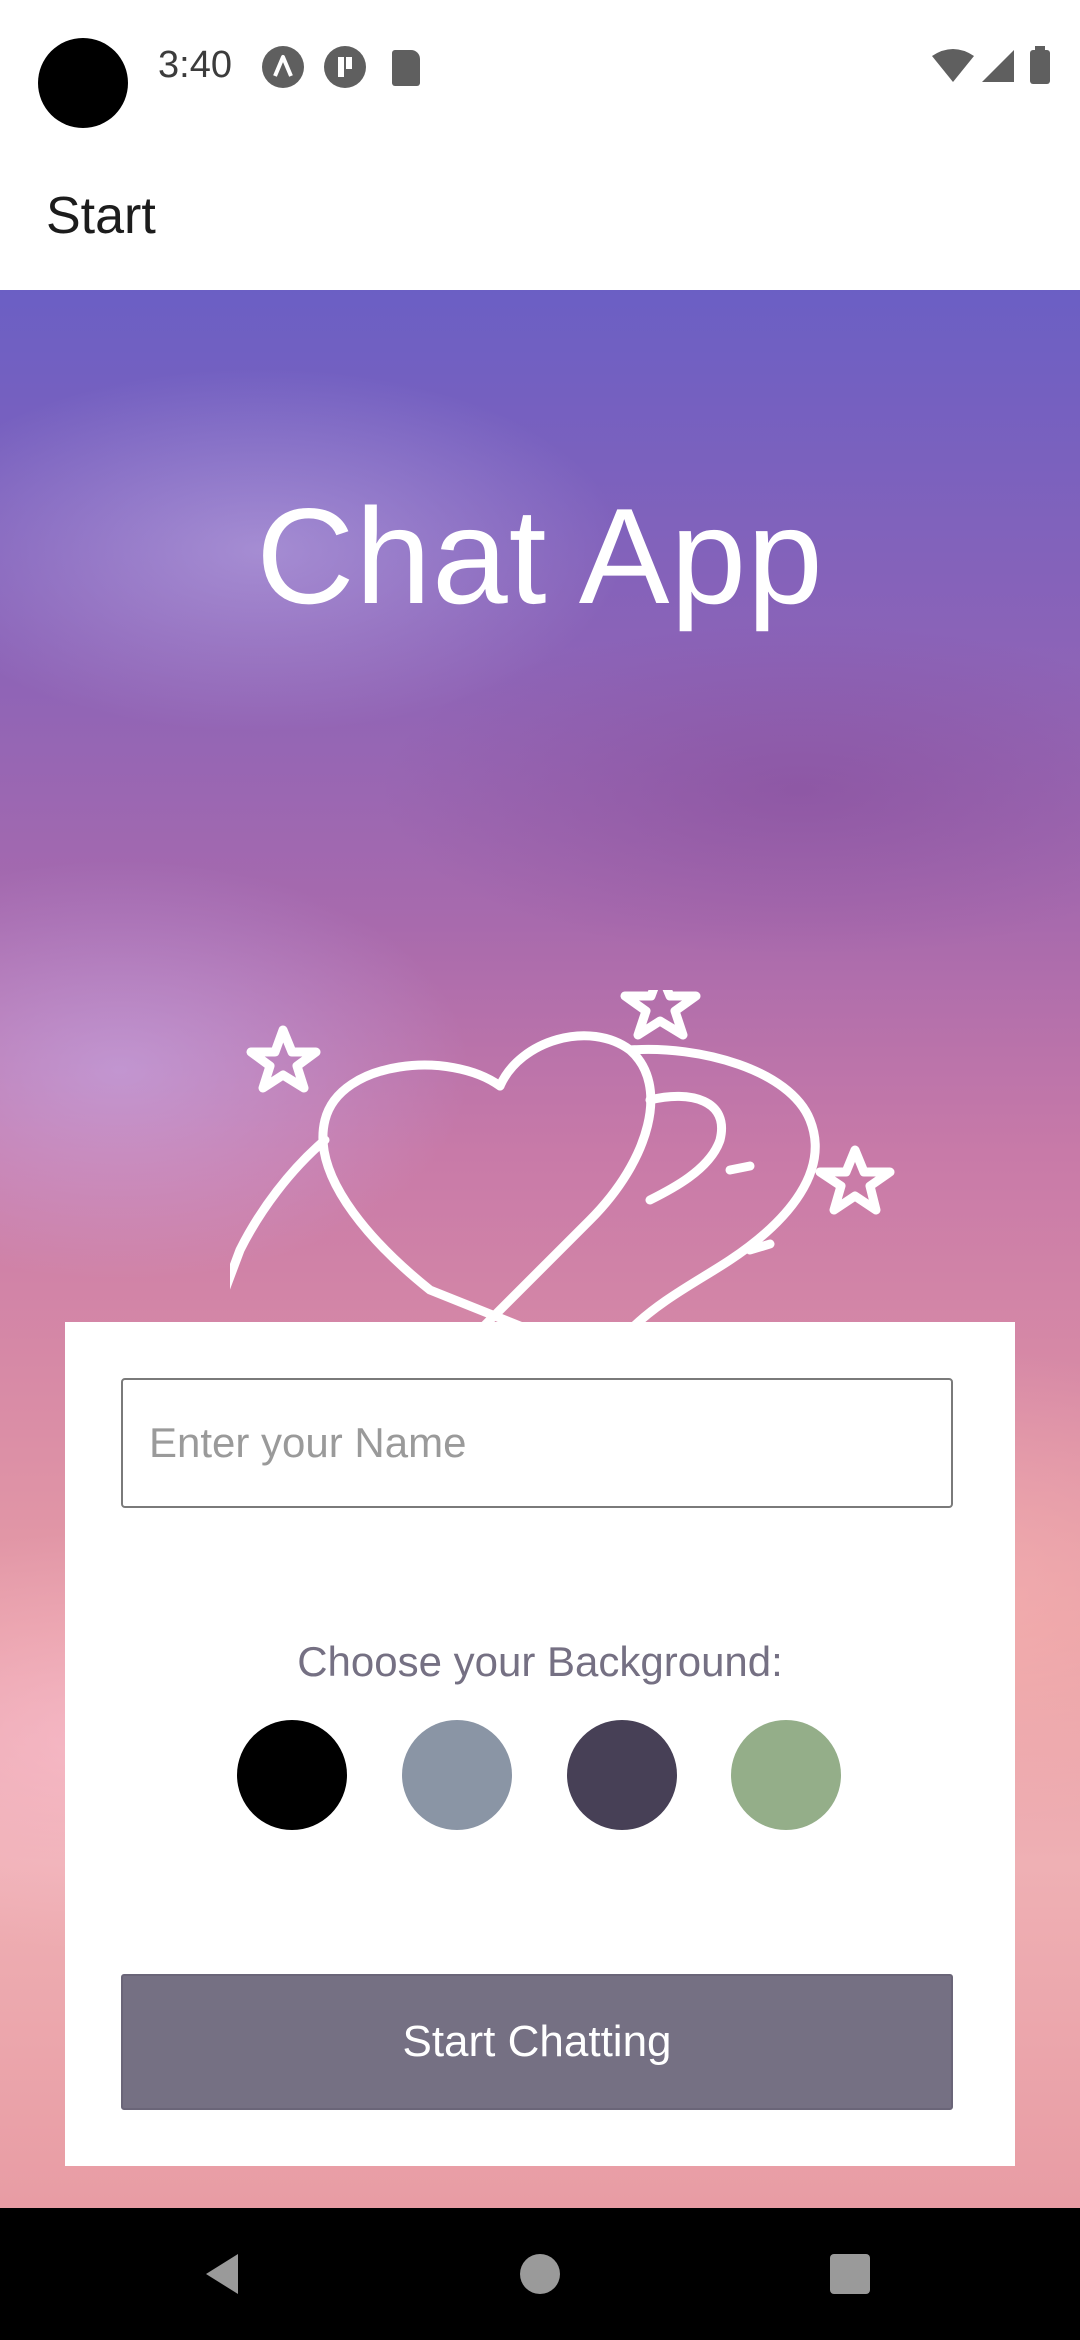 This screenshot has width=1080, height=2340. Describe the element at coordinates (540, 215) in the screenshot. I see `app-bar: Start` at that location.